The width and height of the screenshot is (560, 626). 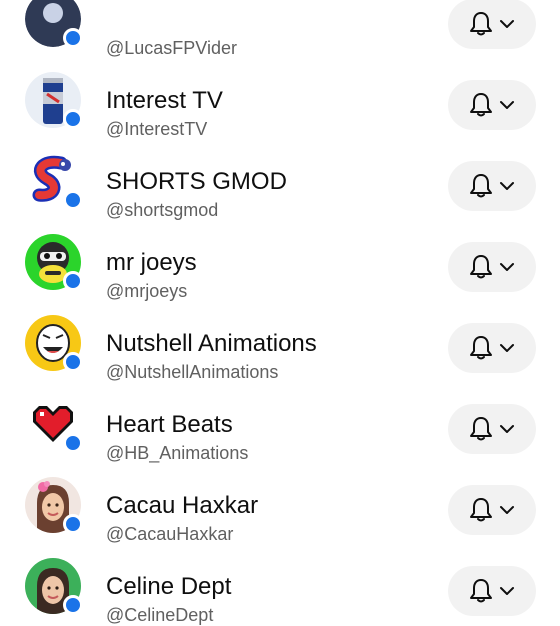 I want to click on channel-row: Heart Beats @HB_Animations, so click(x=280, y=419).